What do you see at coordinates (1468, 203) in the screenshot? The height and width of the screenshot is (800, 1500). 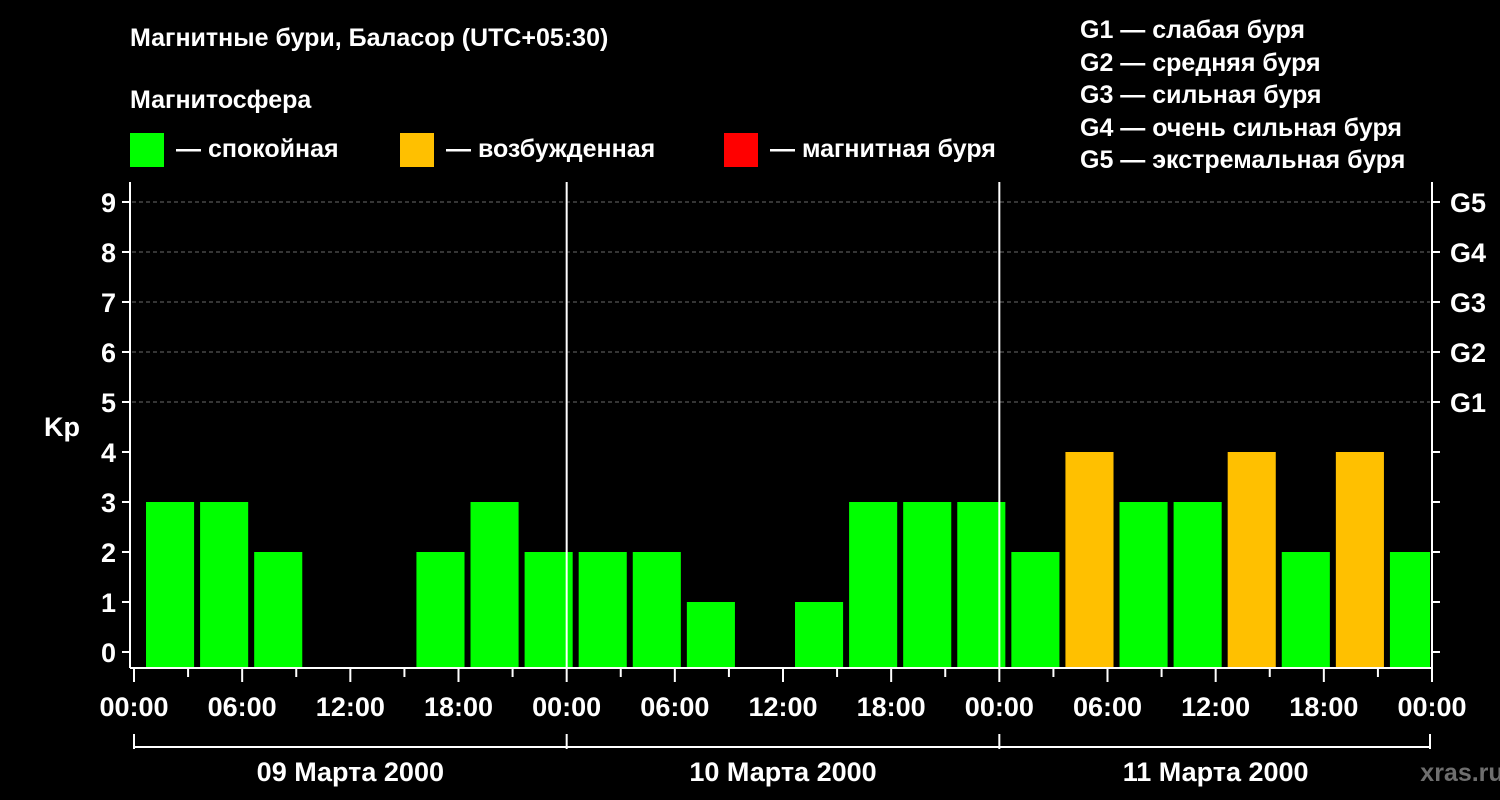 I see `g-tick-label: G5` at bounding box center [1468, 203].